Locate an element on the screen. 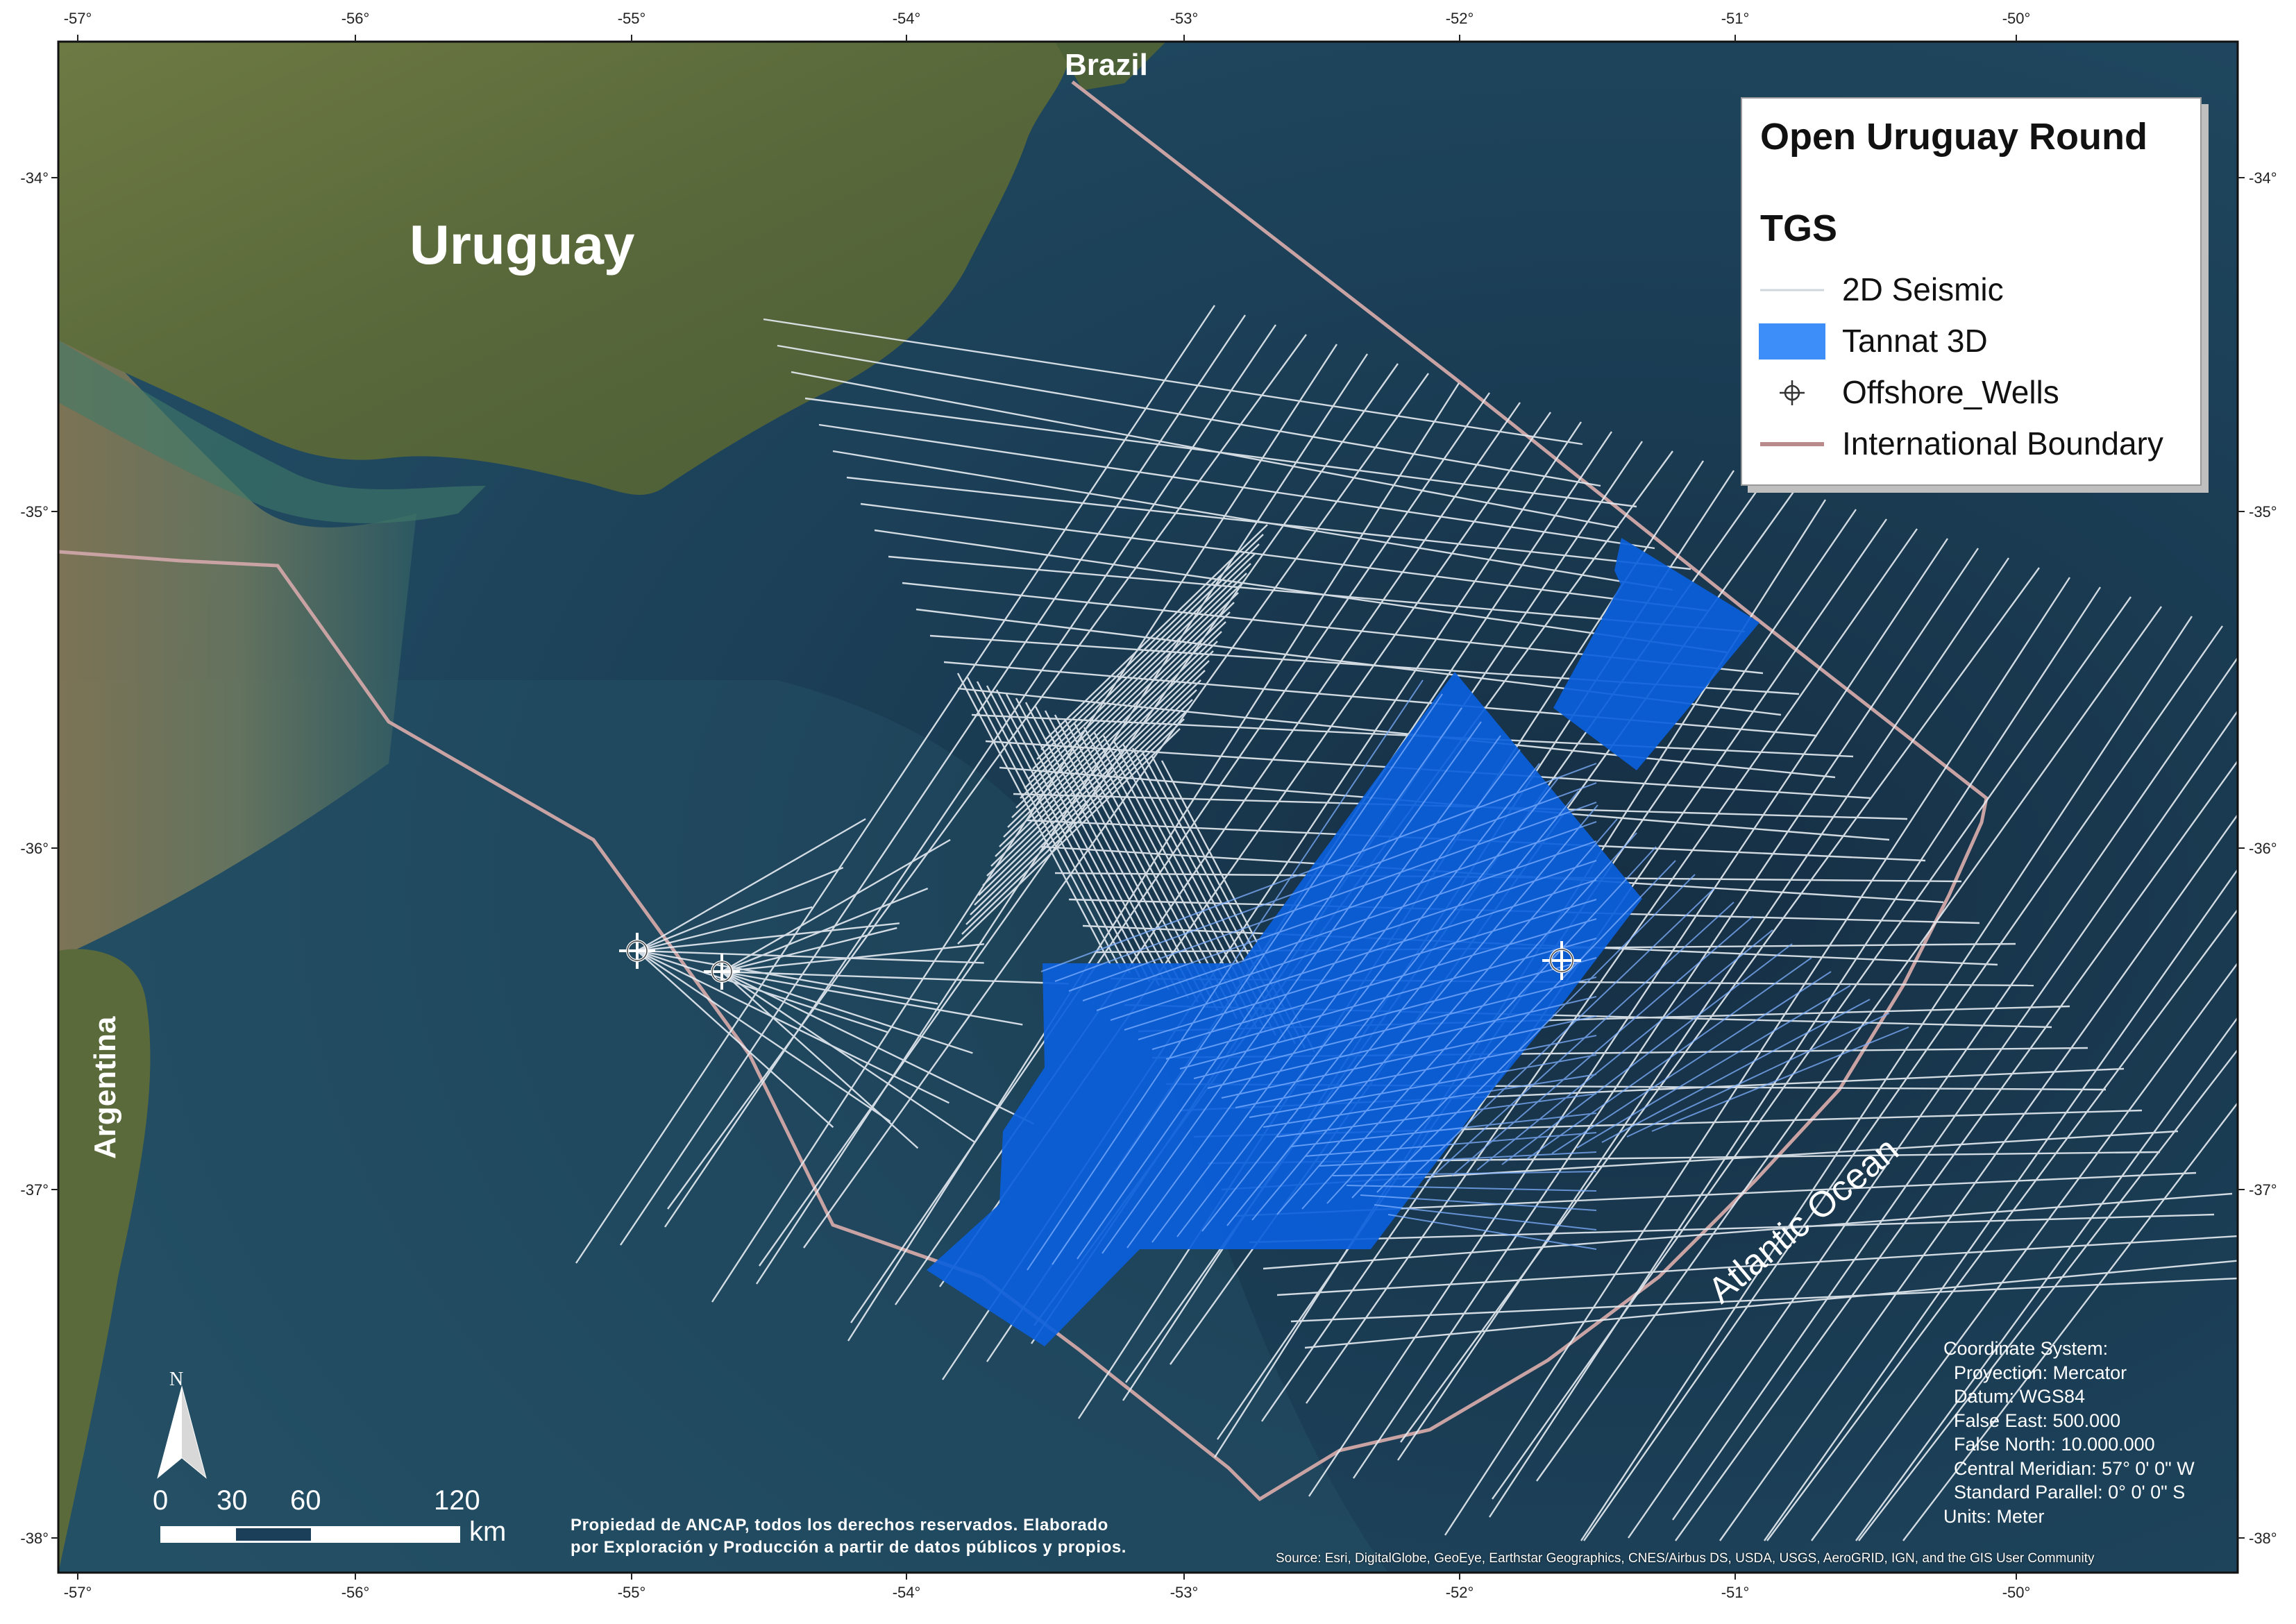 This screenshot has height=1624, width=2296. coord-line: Datum: WGS84 is located at coordinates (2014, 1396).